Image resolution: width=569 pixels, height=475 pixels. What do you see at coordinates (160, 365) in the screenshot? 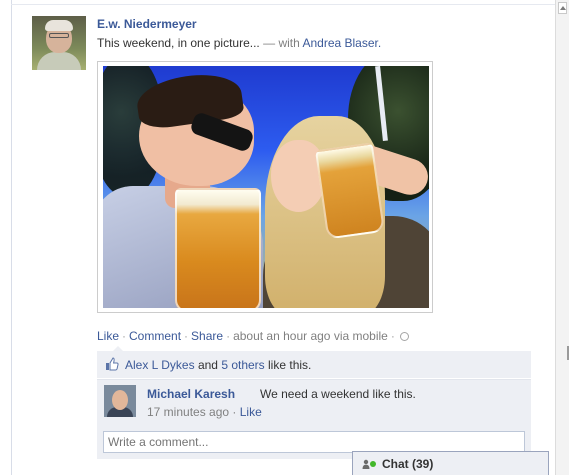
I see `liker-name-link: Alex L Dykes` at bounding box center [160, 365].